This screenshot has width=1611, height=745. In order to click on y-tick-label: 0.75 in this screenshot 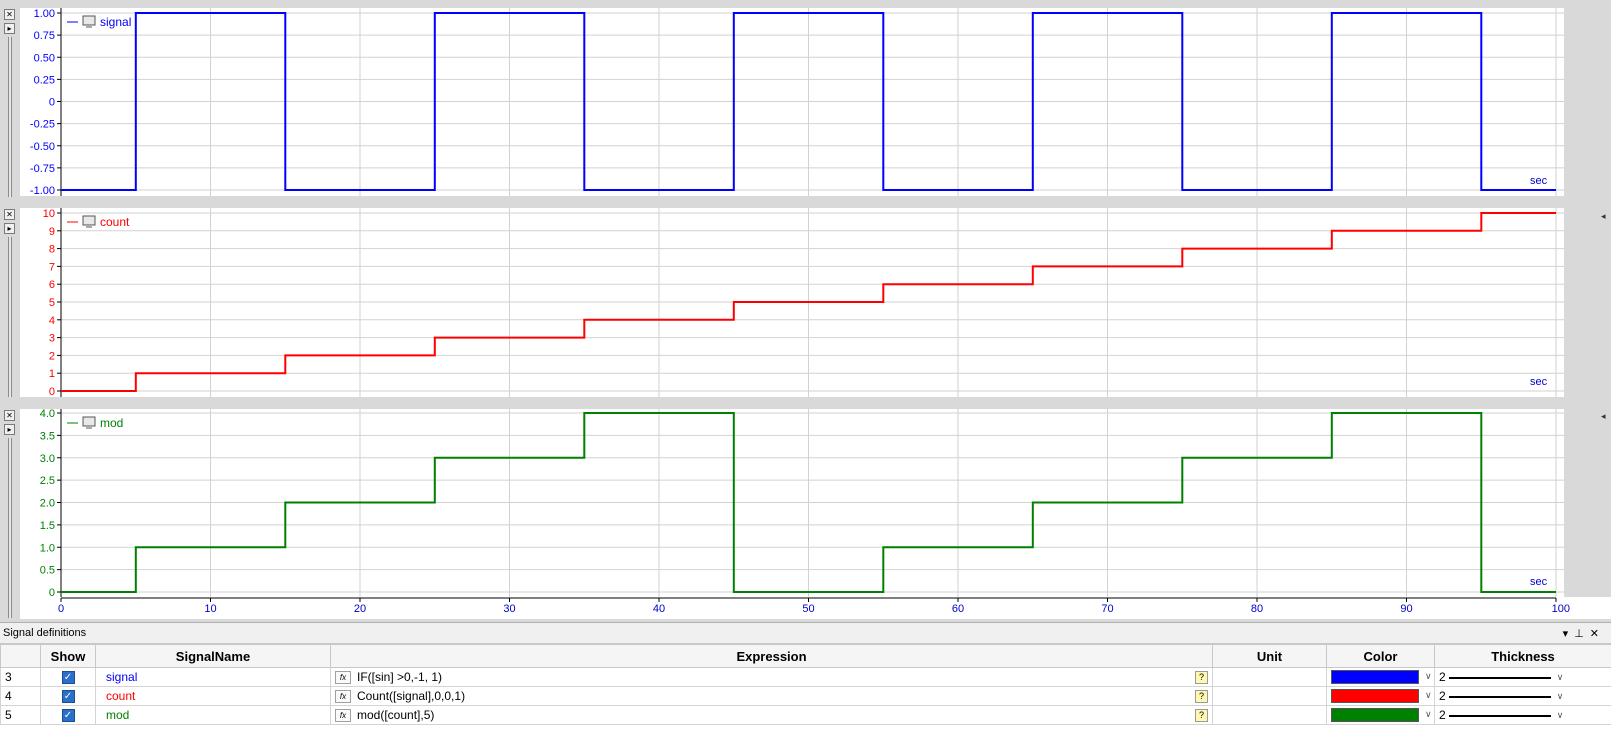, I will do `click(44, 36)`.